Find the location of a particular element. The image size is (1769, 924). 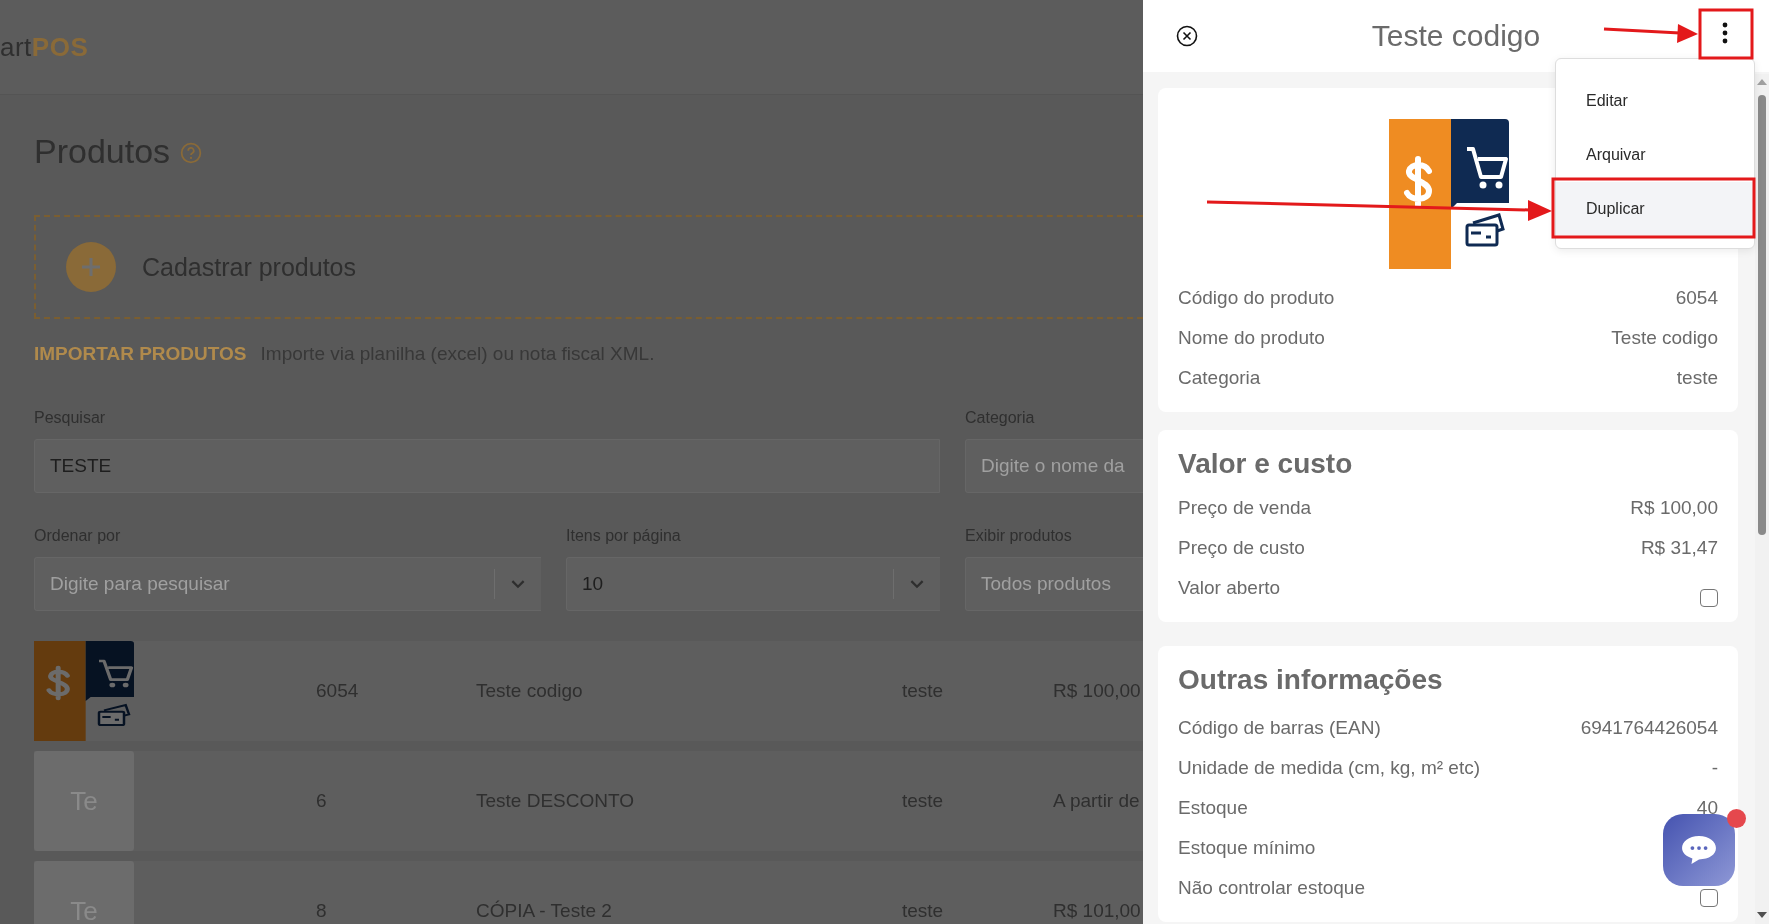

field-value: - is located at coordinates (1714, 768).